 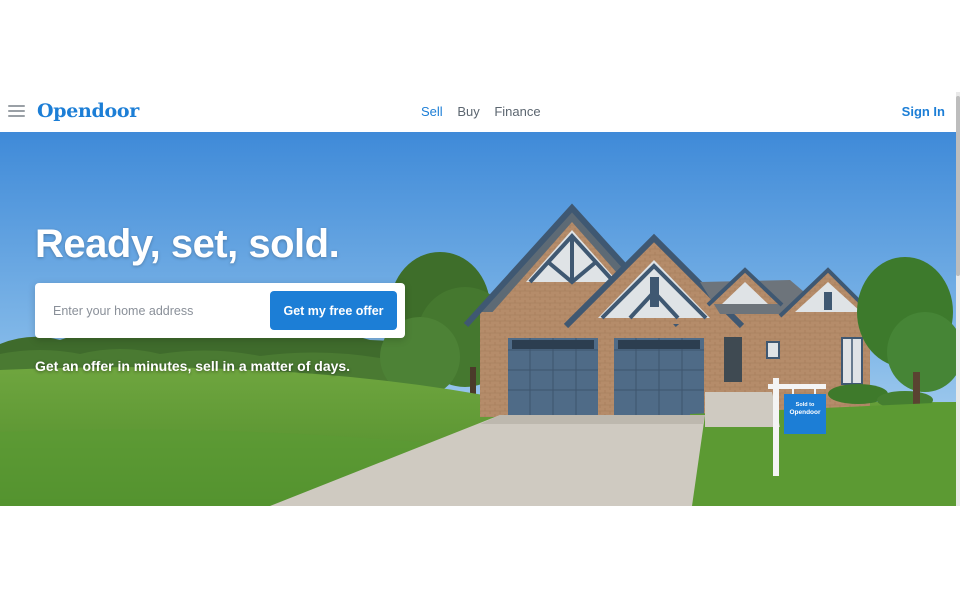 I want to click on scrollbar-thumb, so click(x=958, y=186).